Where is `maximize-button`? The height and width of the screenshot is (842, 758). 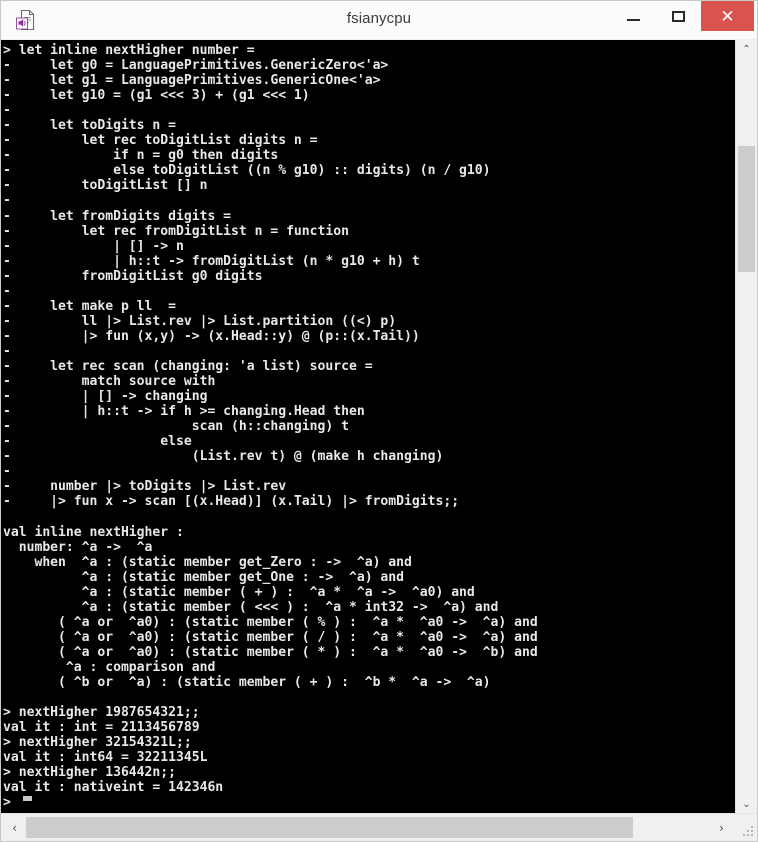 maximize-button is located at coordinates (678, 16).